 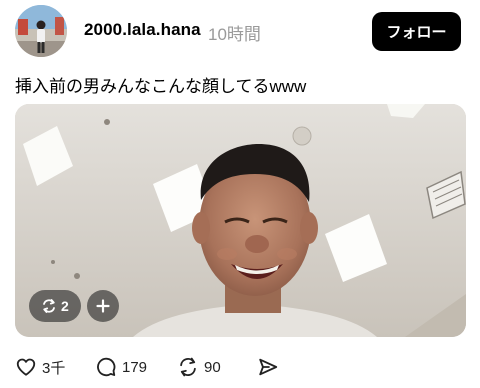 What do you see at coordinates (234, 34) in the screenshot?
I see `timestamp: 10時間` at bounding box center [234, 34].